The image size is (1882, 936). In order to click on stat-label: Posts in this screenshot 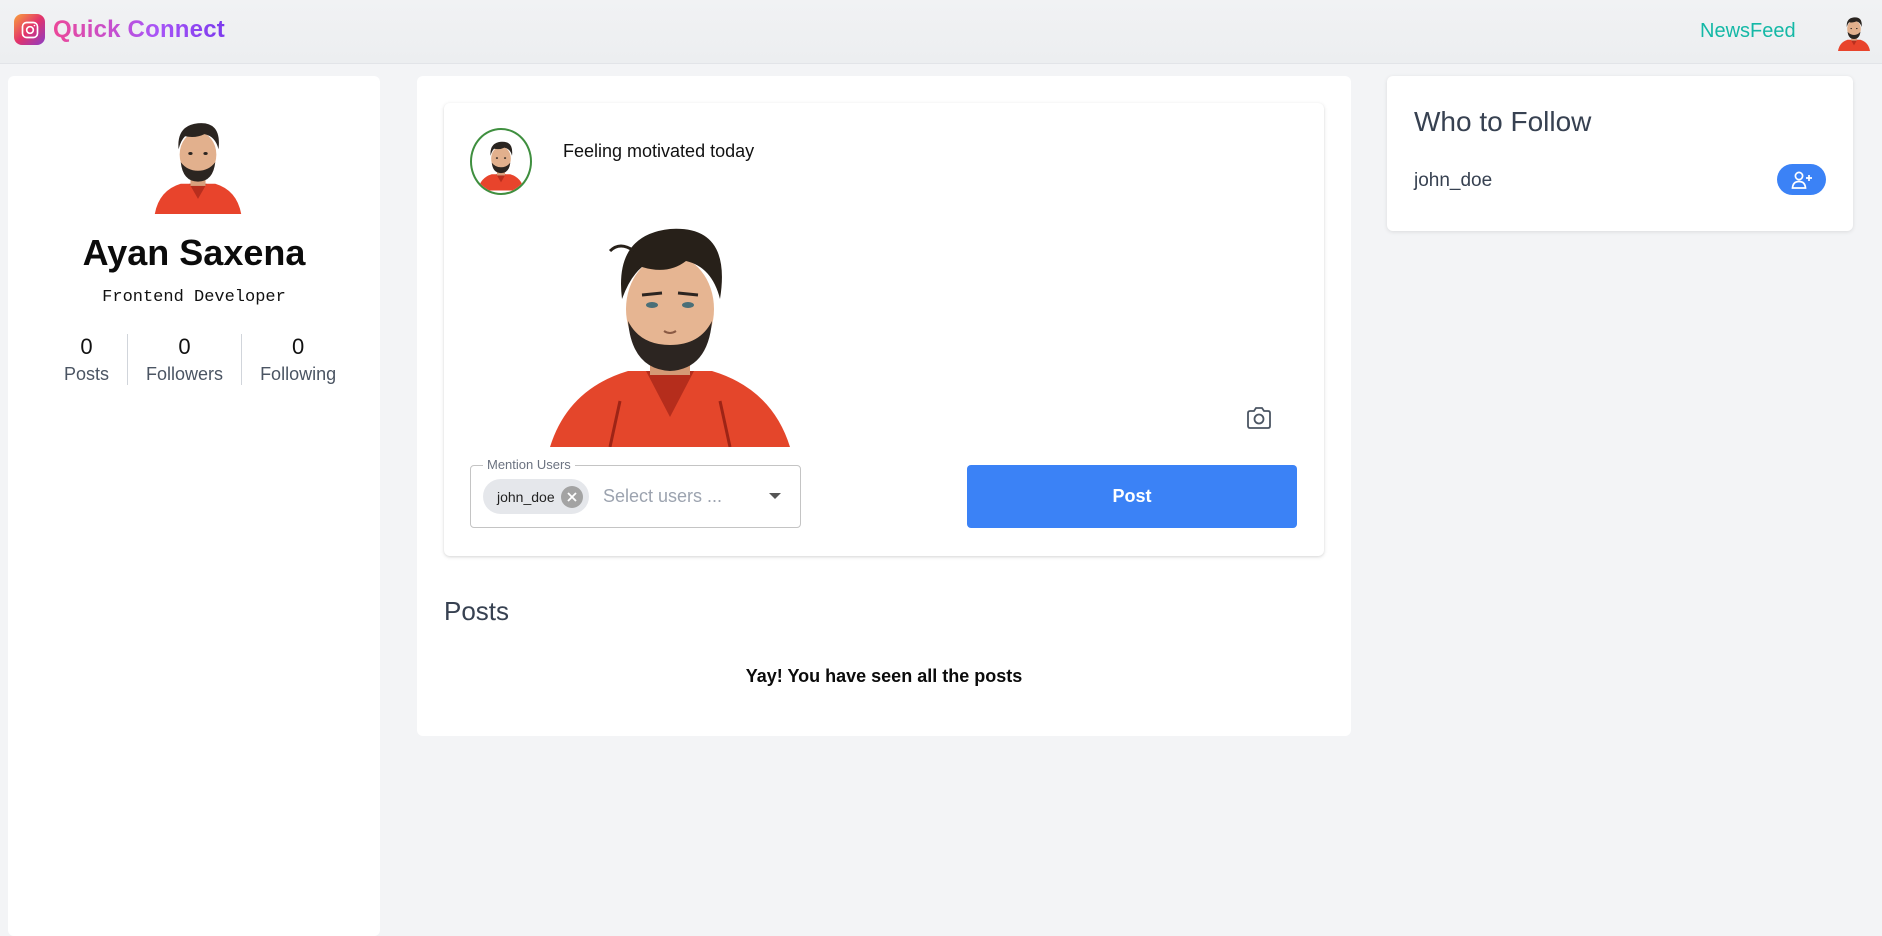, I will do `click(87, 374)`.